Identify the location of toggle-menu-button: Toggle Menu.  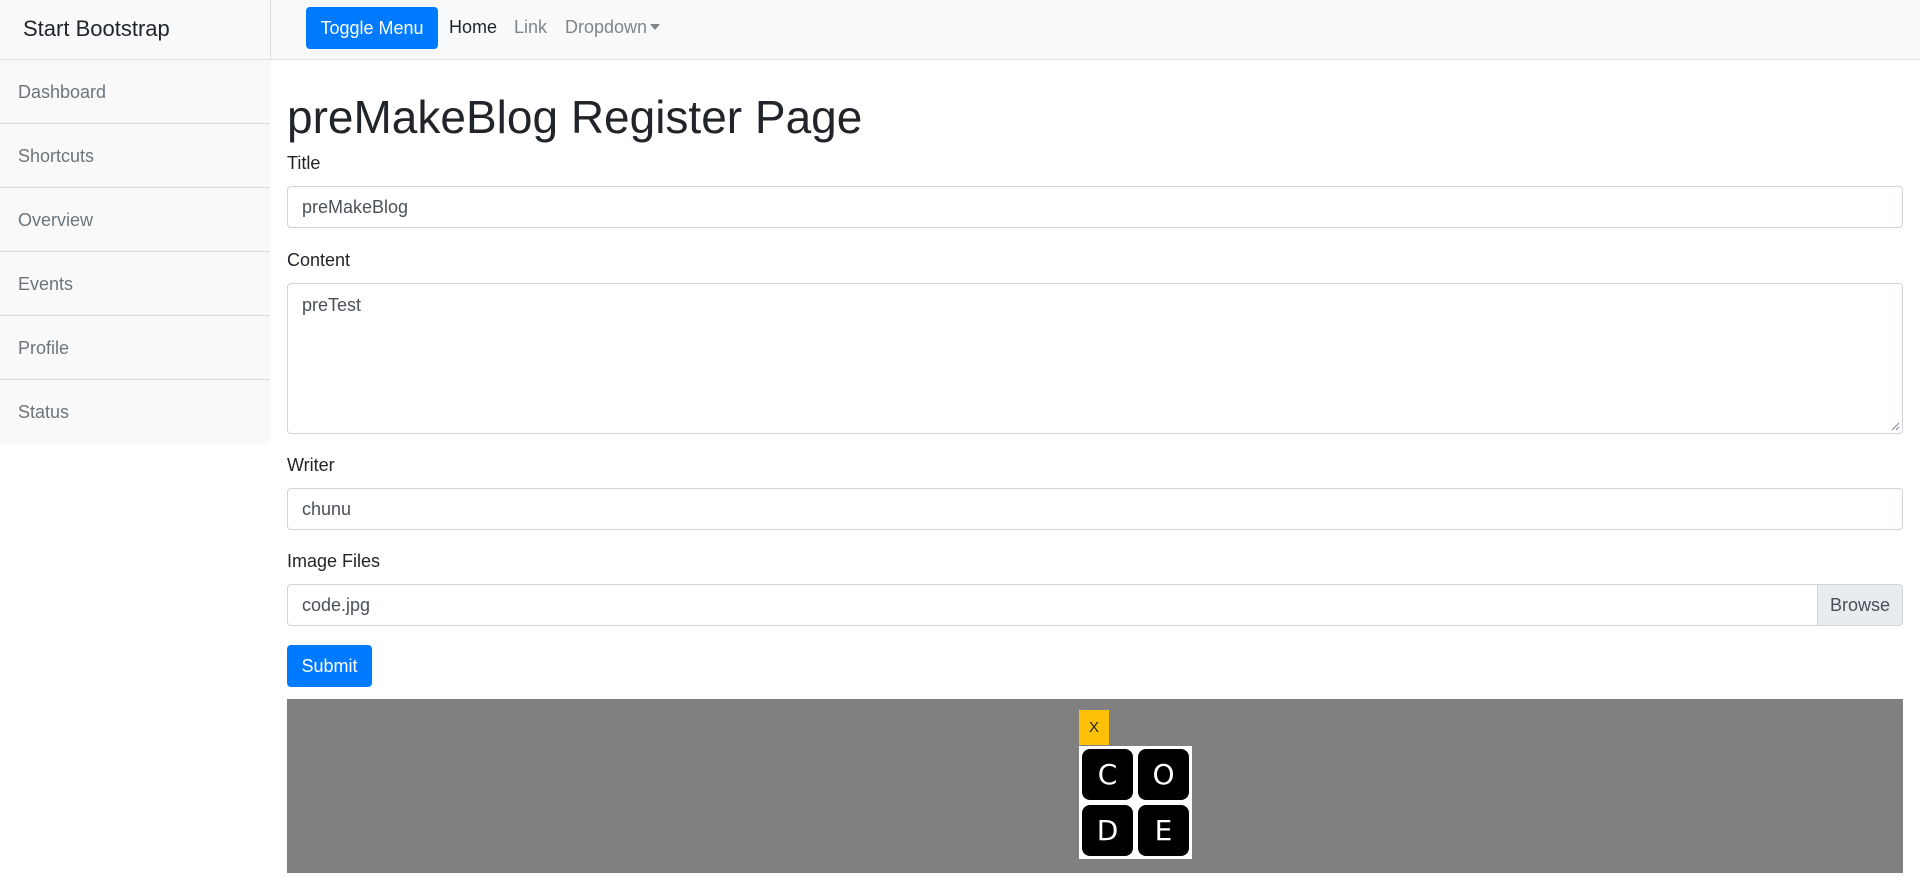
(372, 28).